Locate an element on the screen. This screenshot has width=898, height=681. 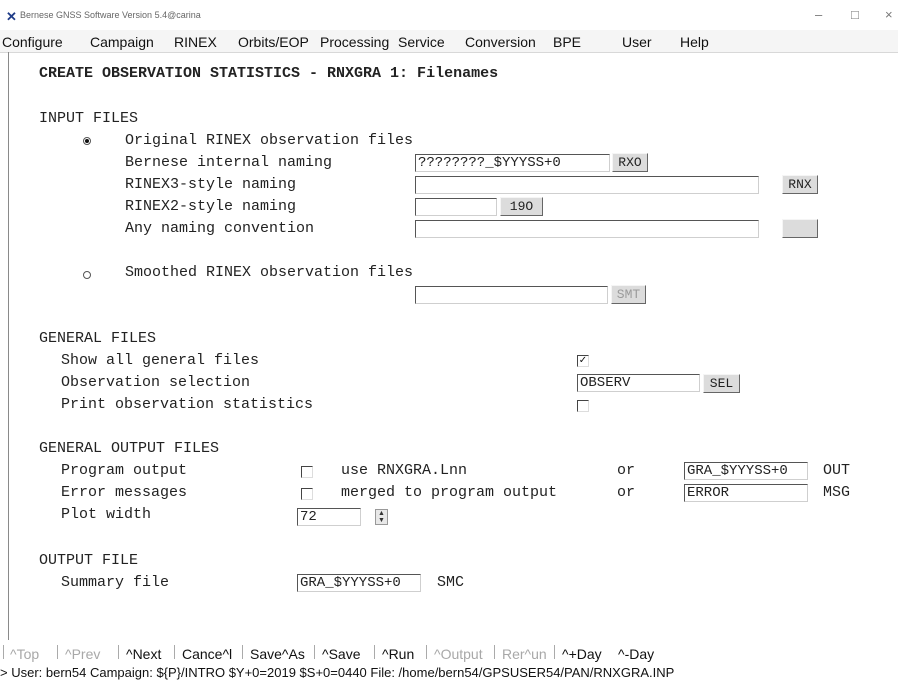
original-rinex-label: Original RINEX observation files is located at coordinates (269, 140).